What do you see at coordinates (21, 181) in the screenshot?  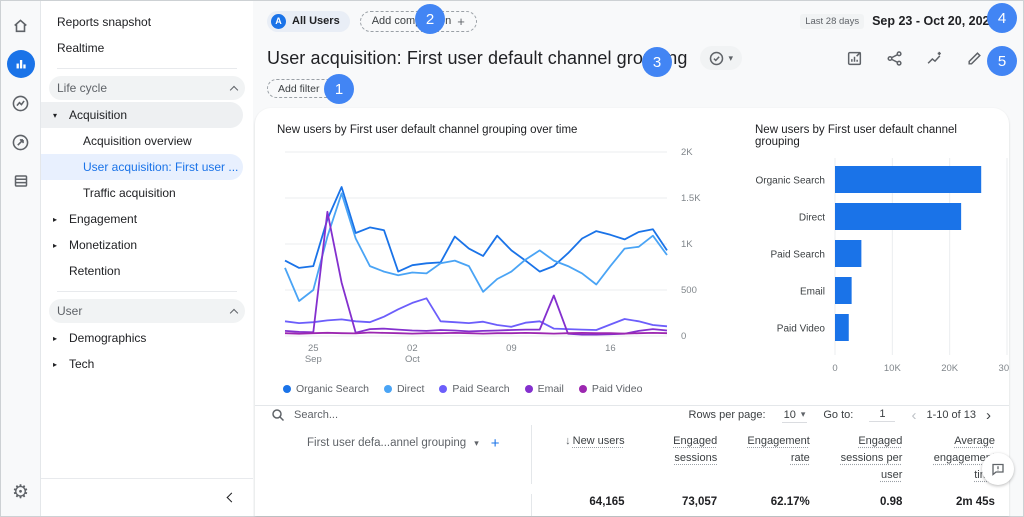 I see `library-icon` at bounding box center [21, 181].